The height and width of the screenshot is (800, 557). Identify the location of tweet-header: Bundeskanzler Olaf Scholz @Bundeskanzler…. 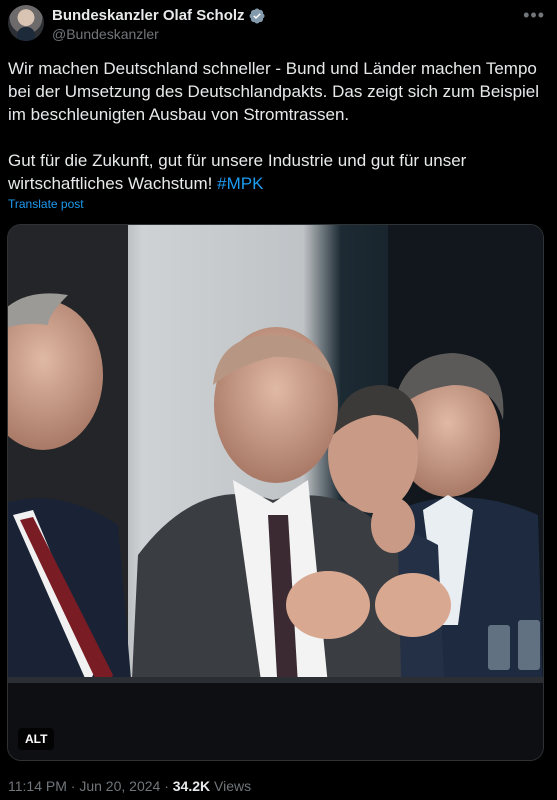
(278, 25).